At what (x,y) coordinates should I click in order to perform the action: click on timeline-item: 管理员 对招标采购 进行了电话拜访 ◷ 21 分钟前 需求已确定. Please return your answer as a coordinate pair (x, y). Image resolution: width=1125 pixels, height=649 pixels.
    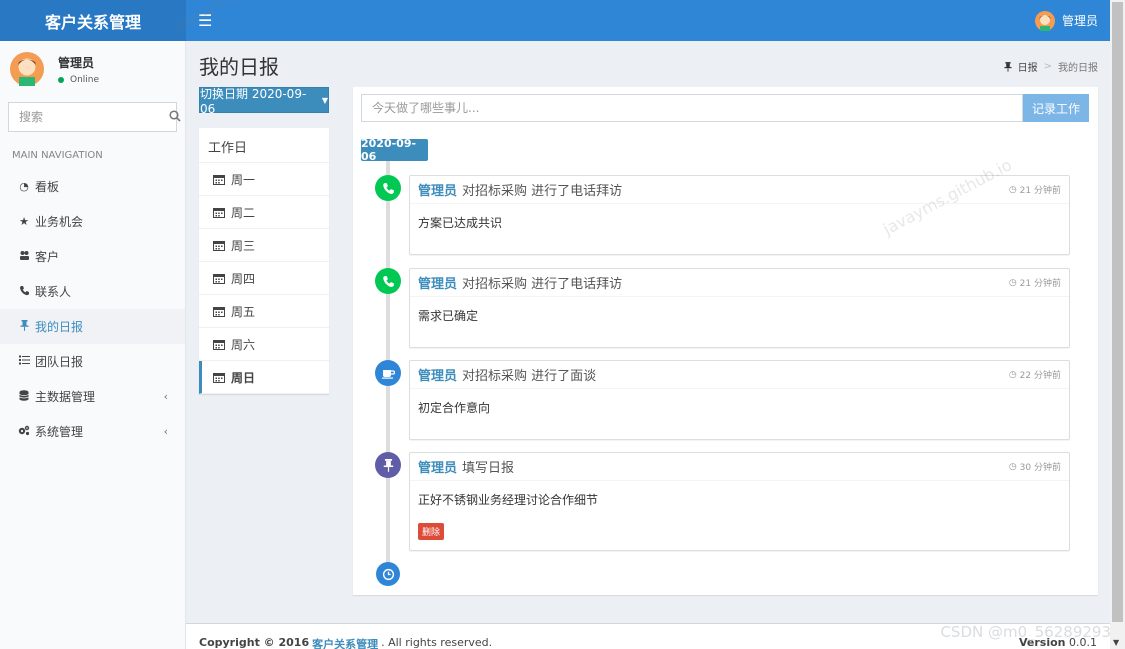
    Looking at the image, I should click on (739, 308).